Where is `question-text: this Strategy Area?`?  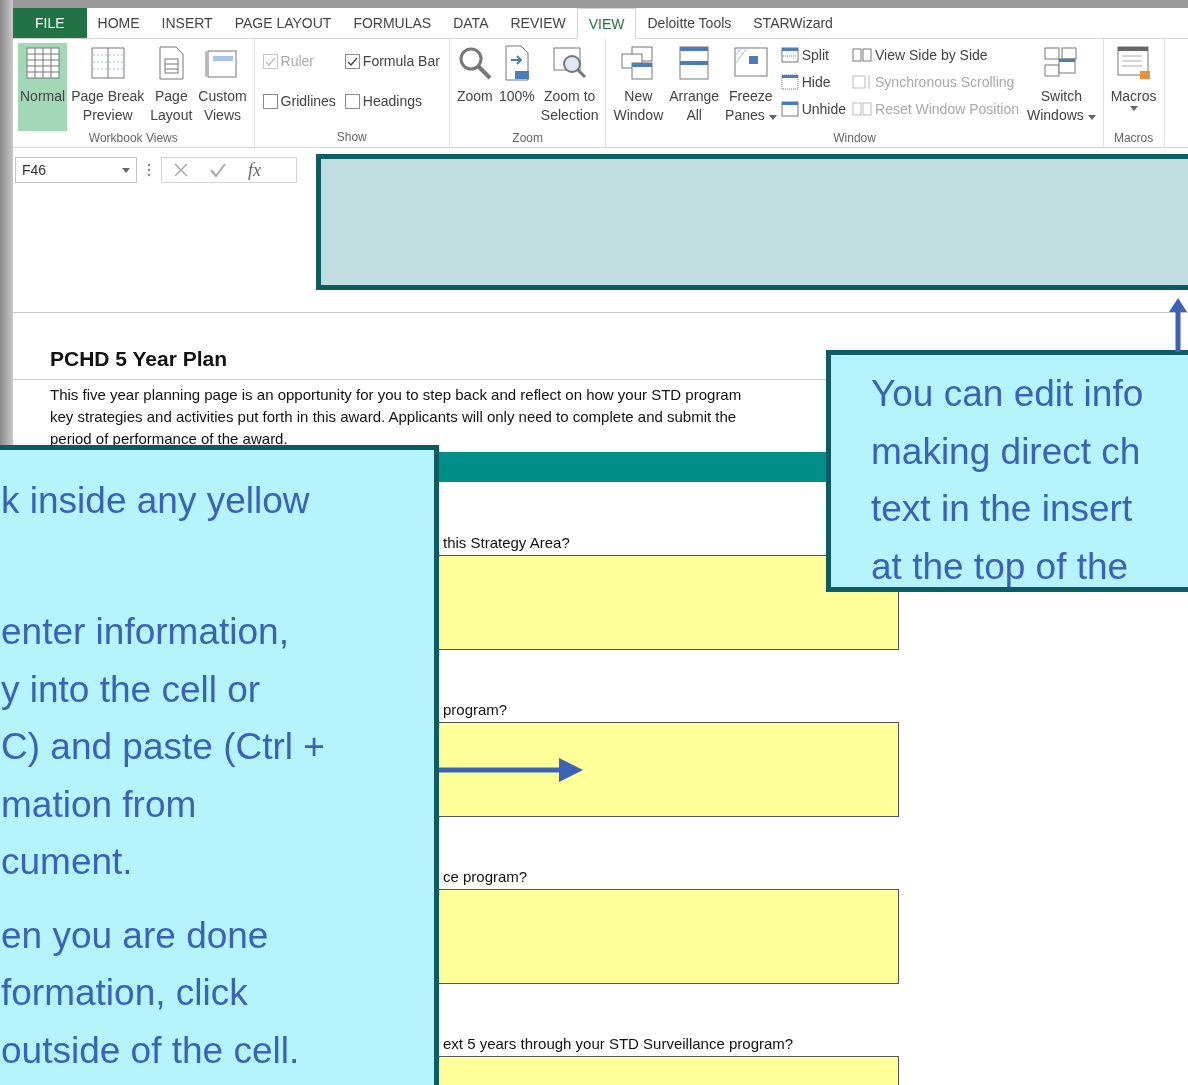 question-text: this Strategy Area? is located at coordinates (507, 543).